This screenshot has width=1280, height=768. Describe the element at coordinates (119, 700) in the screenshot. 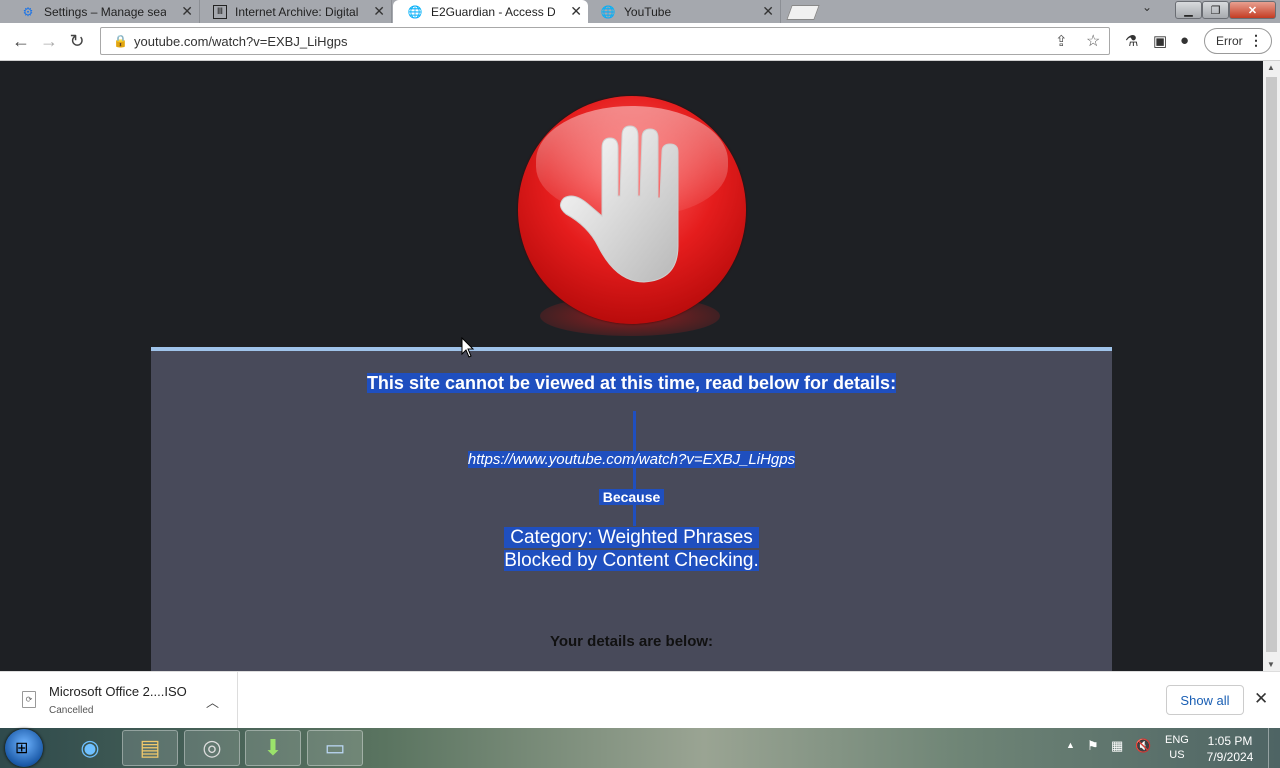

I see `download-item: ⟳ Microsoft Office 2....ISO Cancelled ︿` at that location.